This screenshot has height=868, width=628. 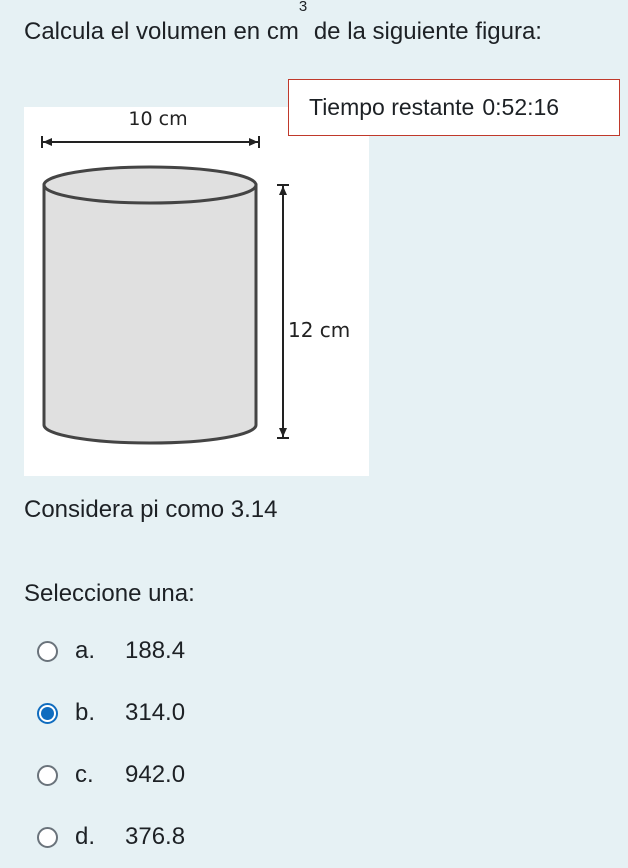 I want to click on option-value: 376.8, so click(x=155, y=836).